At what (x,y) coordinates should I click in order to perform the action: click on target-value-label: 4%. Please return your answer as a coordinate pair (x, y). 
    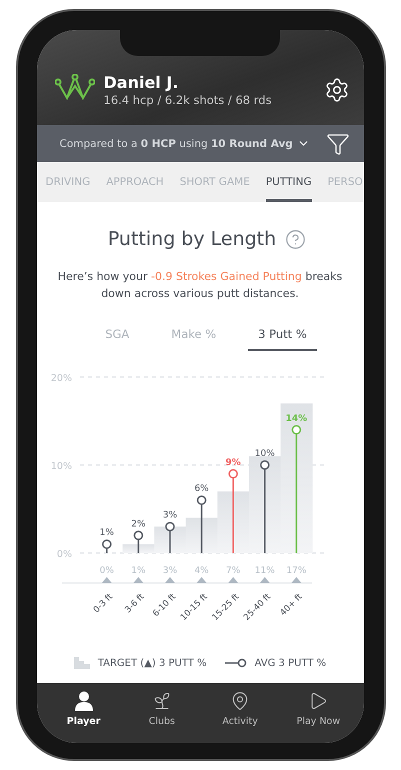
    Looking at the image, I should click on (201, 571).